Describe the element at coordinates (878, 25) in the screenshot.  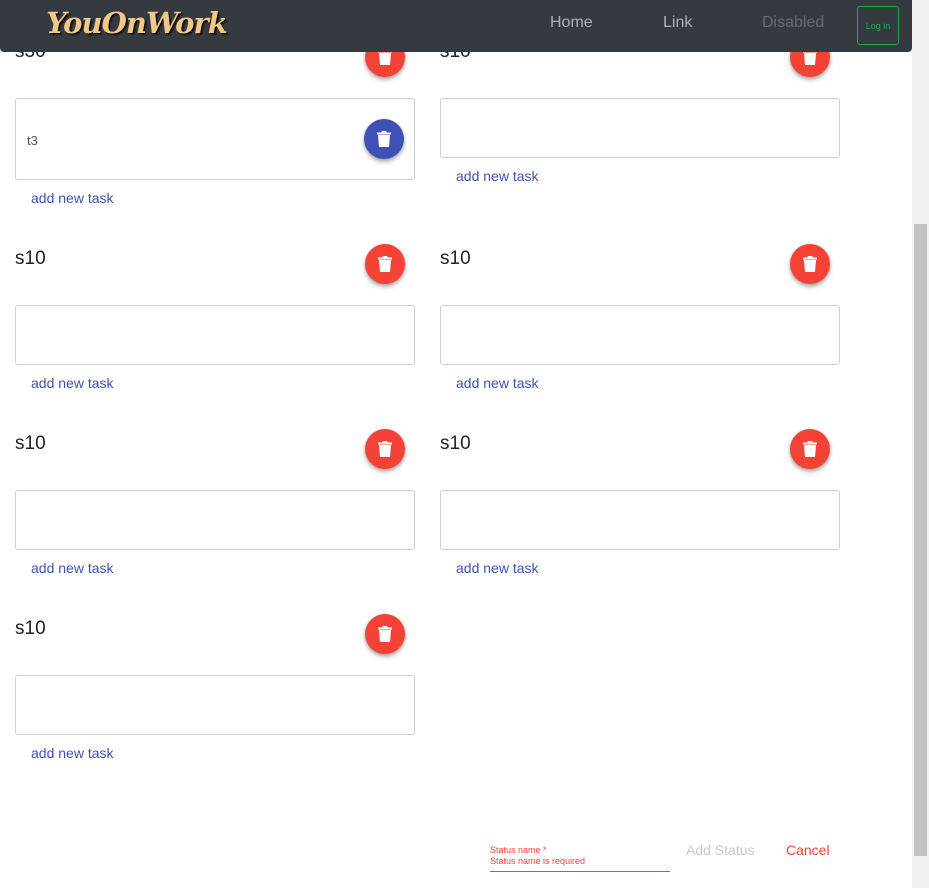
I see `login-button: Log in` at that location.